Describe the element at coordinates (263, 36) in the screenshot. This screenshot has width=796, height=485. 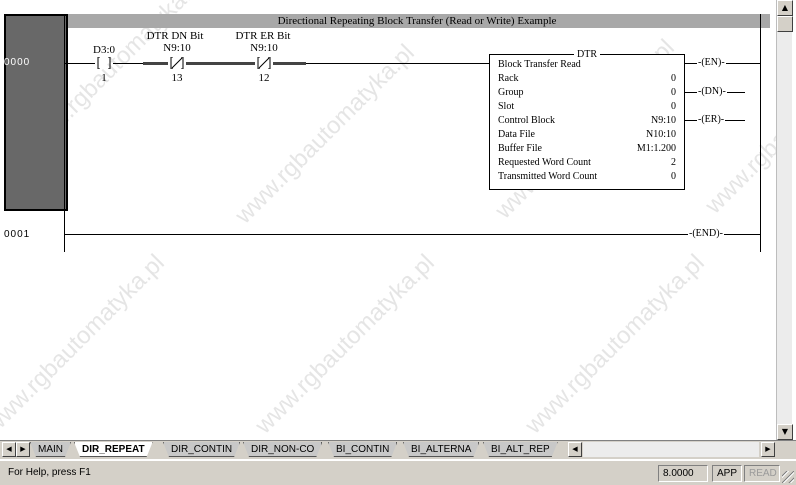
I see `contact-description: DTR ER Bit` at that location.